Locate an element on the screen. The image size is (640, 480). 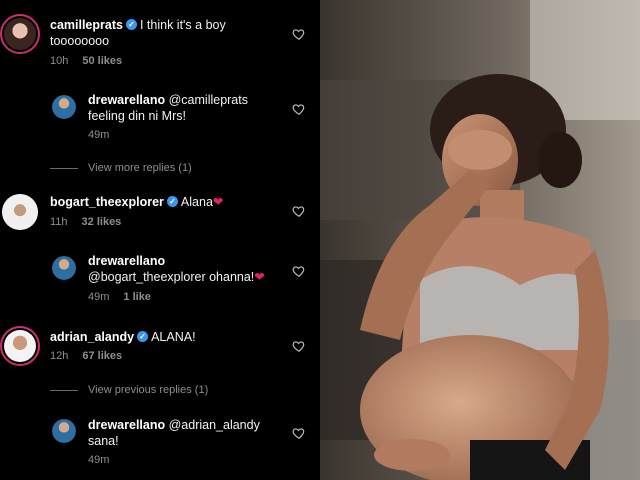
reply-text: drewarellano @adrian_alandy sana! is located at coordinates (186, 433).